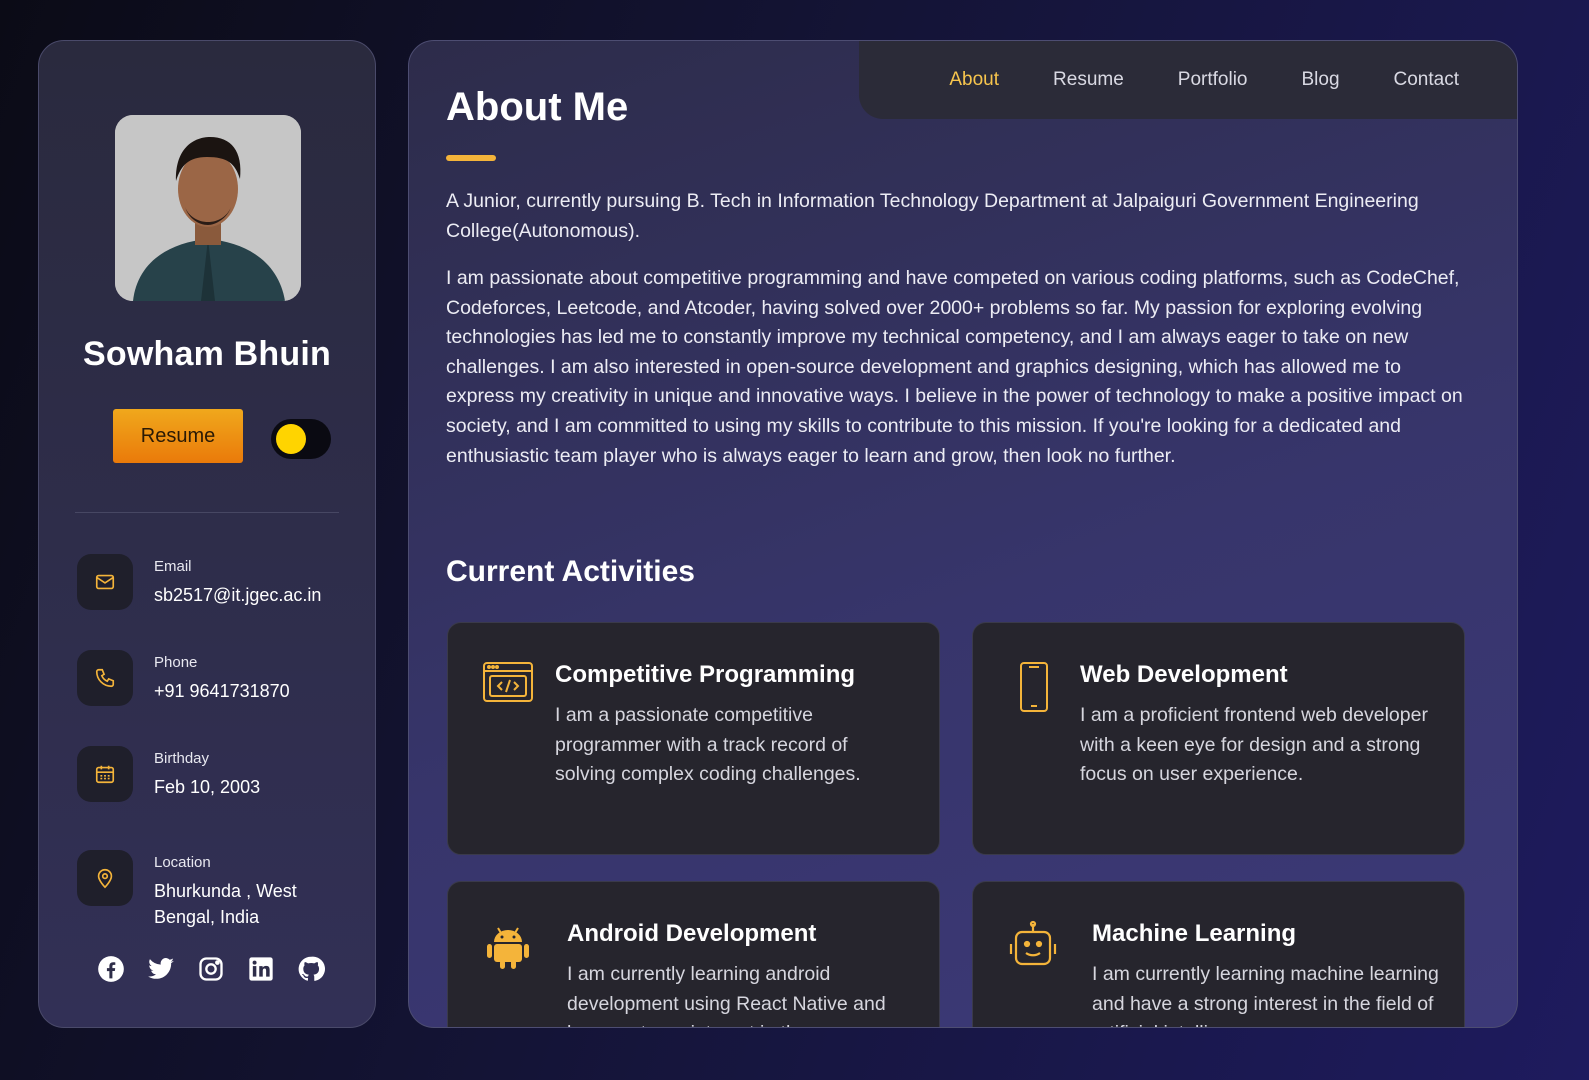 The image size is (1589, 1080). Describe the element at coordinates (1033, 687) in the screenshot. I see `smartphone-icon` at that location.